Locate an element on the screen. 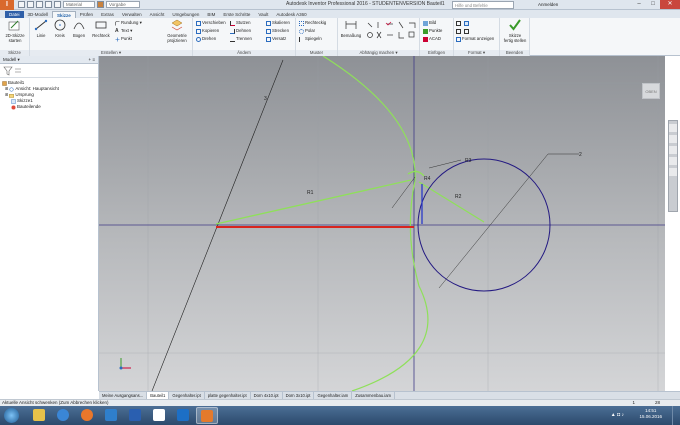 The height and width of the screenshot is (425, 680). move-button: Verschieben is located at coordinates (211, 23).